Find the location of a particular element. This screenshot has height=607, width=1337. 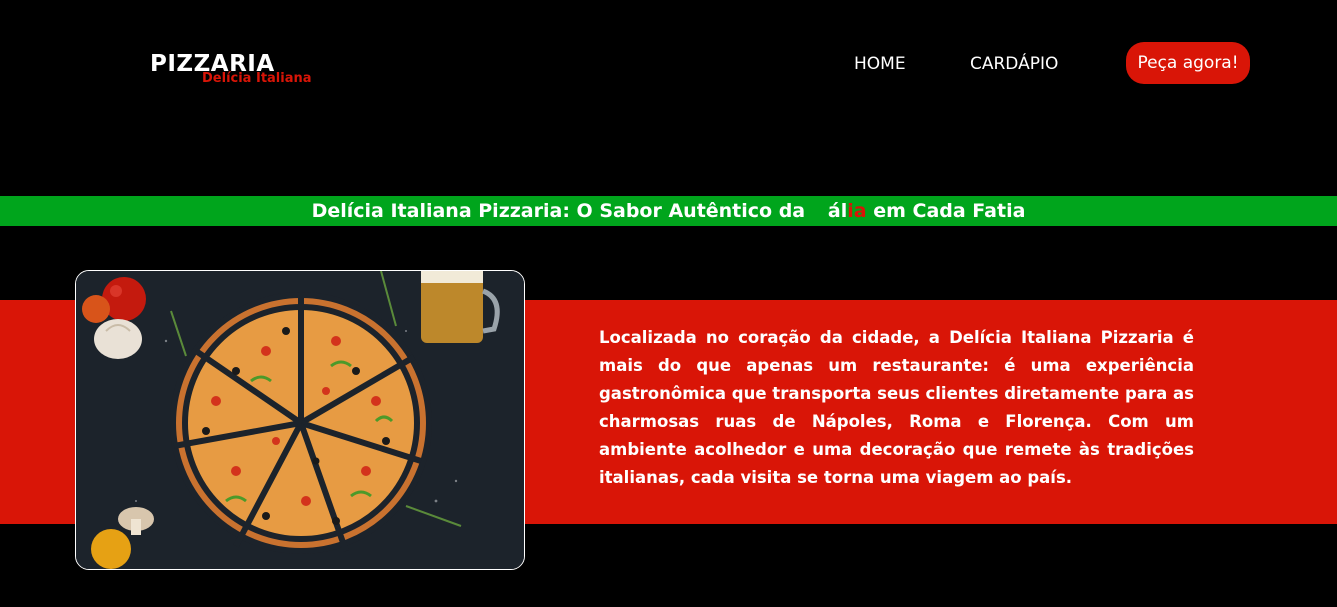

banner-italia-red: ia is located at coordinates (857, 211).